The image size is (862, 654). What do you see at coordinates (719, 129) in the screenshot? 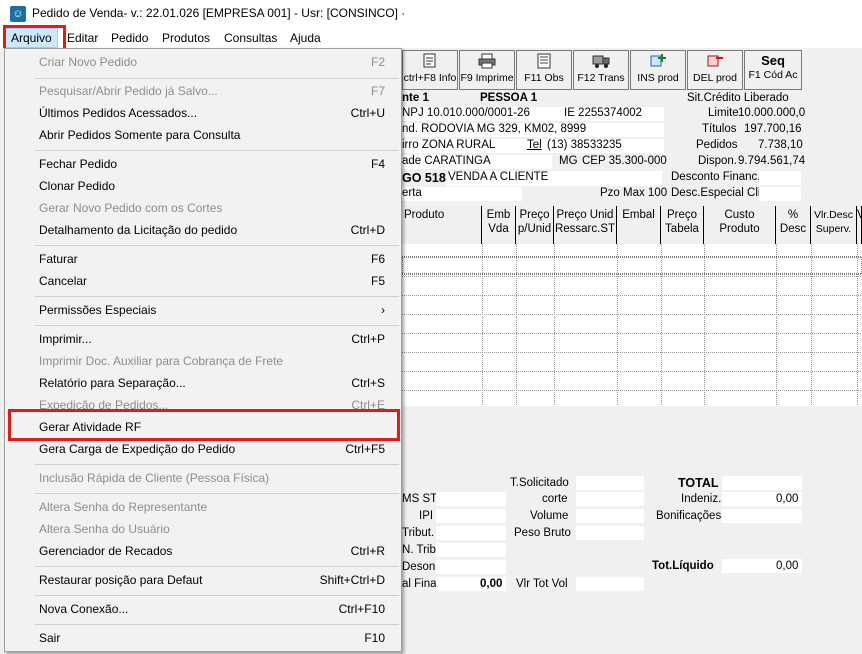
I see `titulos-label: Títulos` at bounding box center [719, 129].